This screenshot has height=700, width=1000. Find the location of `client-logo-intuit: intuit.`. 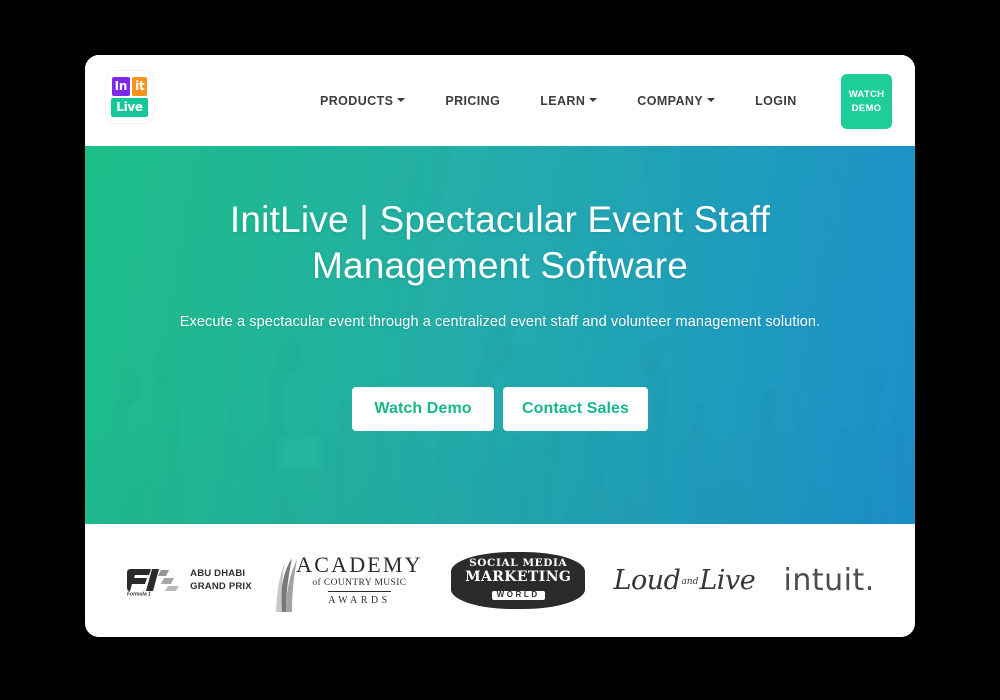

client-logo-intuit: intuit. is located at coordinates (829, 580).